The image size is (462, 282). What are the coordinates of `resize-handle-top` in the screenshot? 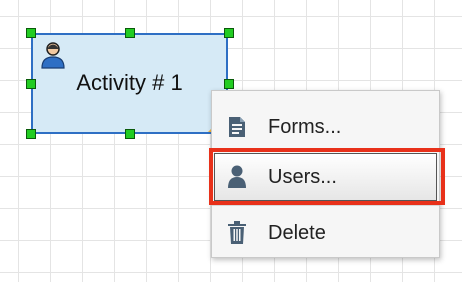 It's located at (130, 33).